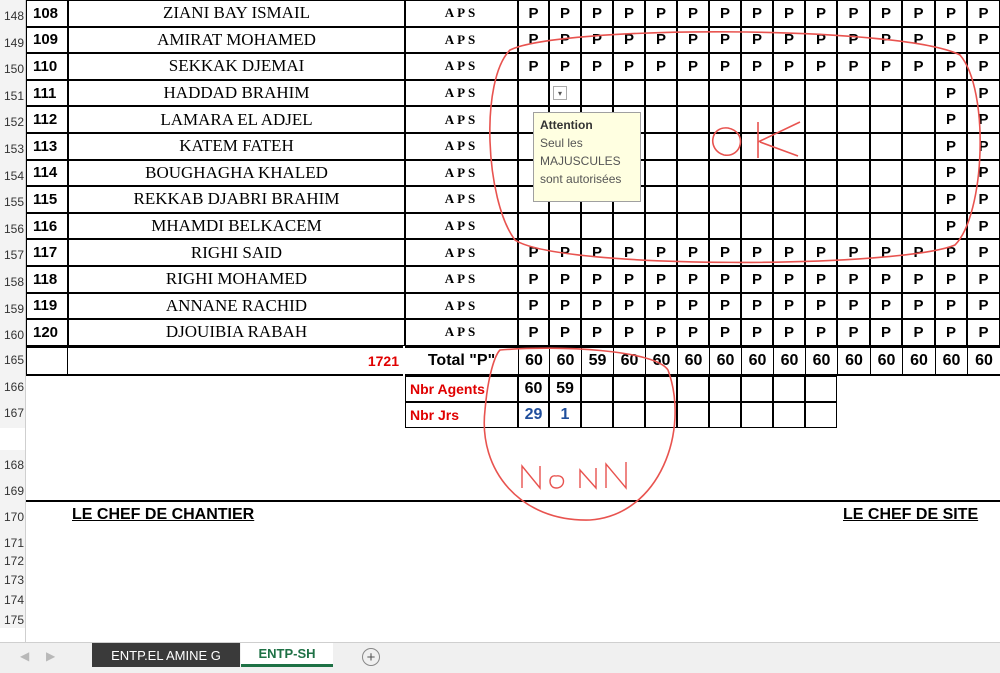 This screenshot has height=673, width=1000. What do you see at coordinates (50, 656) in the screenshot?
I see `scroll-right-icon: ▶` at bounding box center [50, 656].